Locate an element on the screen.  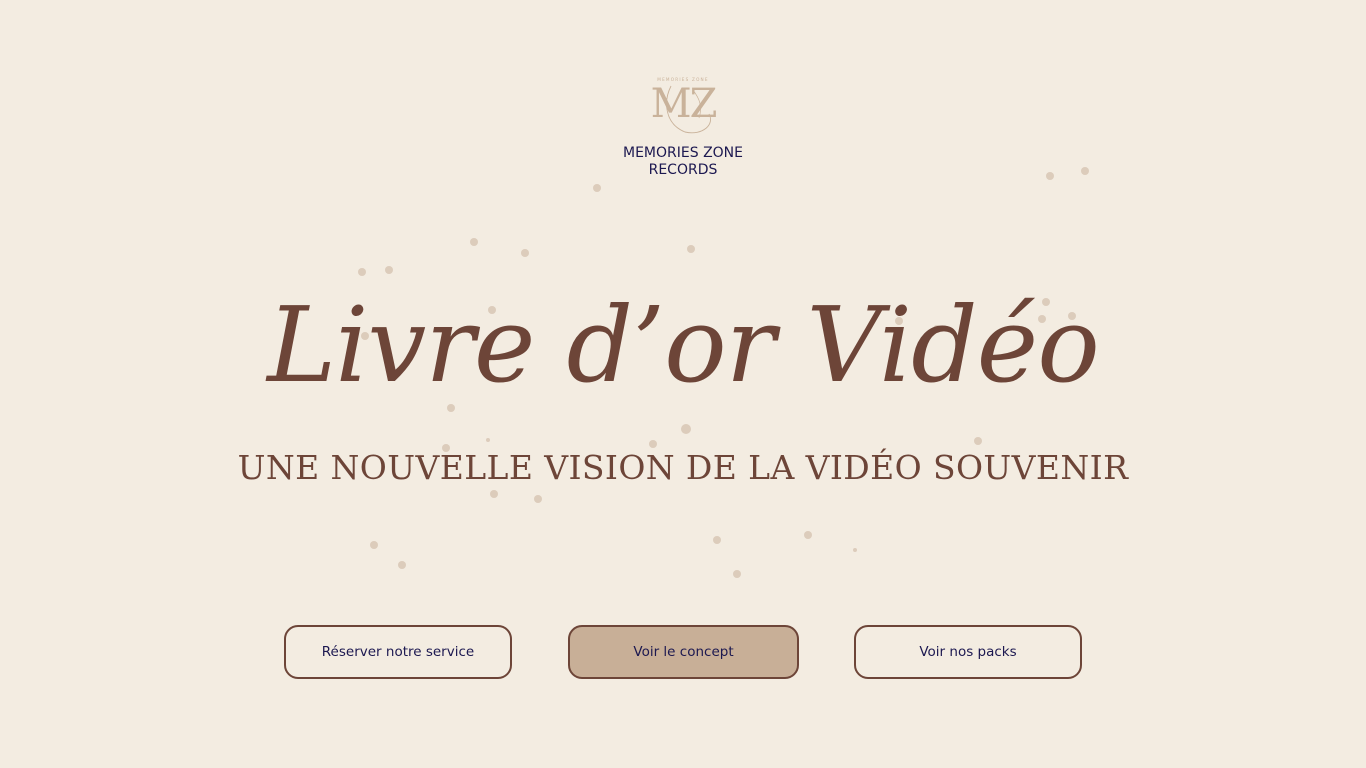
mz-logo: MEMORIES ZONE MZ is located at coordinates (685, 105).